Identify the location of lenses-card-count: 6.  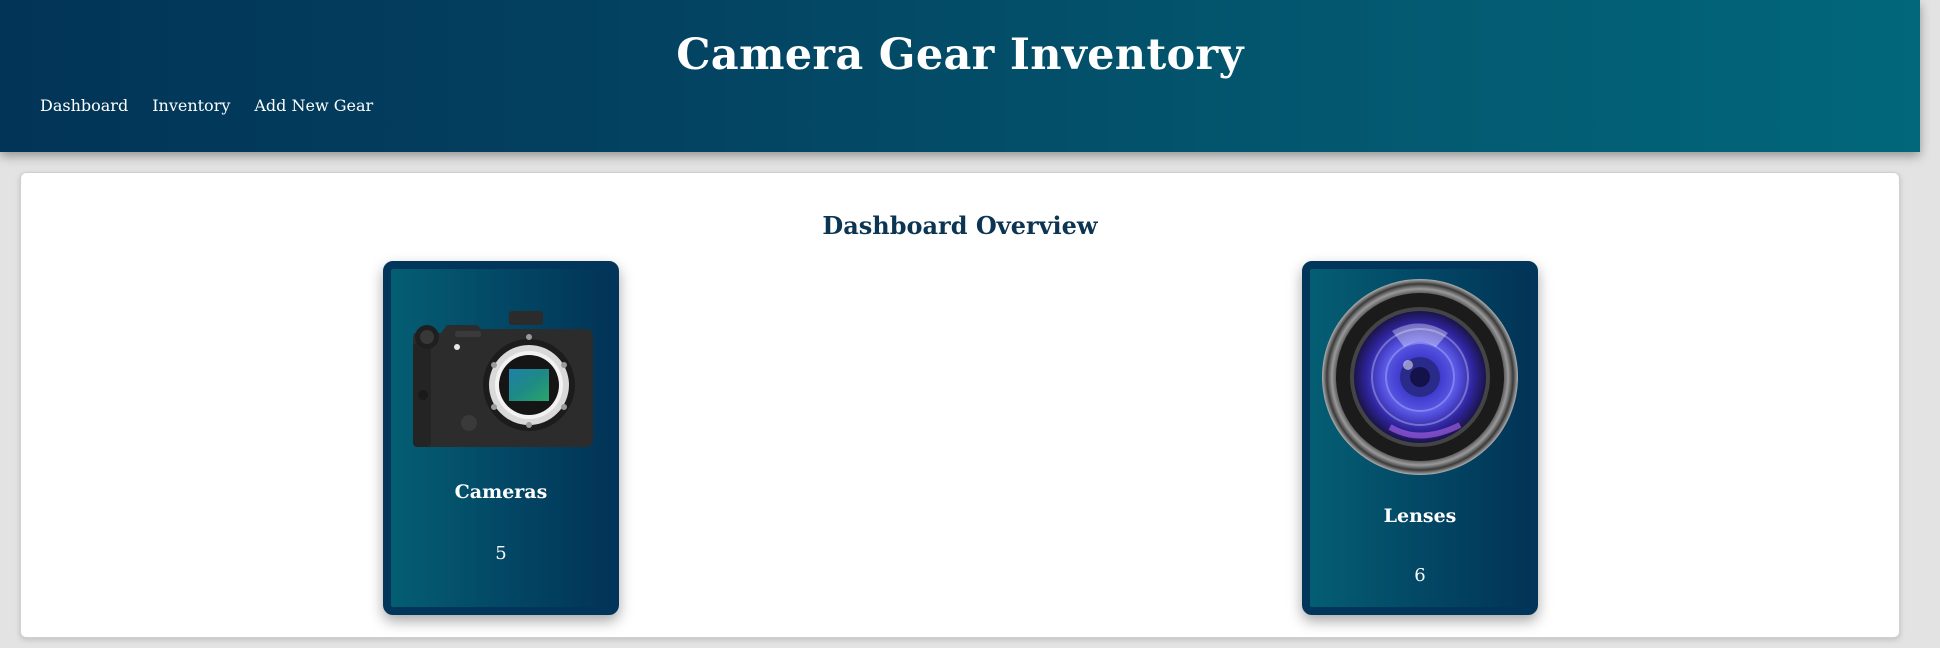
(1420, 575).